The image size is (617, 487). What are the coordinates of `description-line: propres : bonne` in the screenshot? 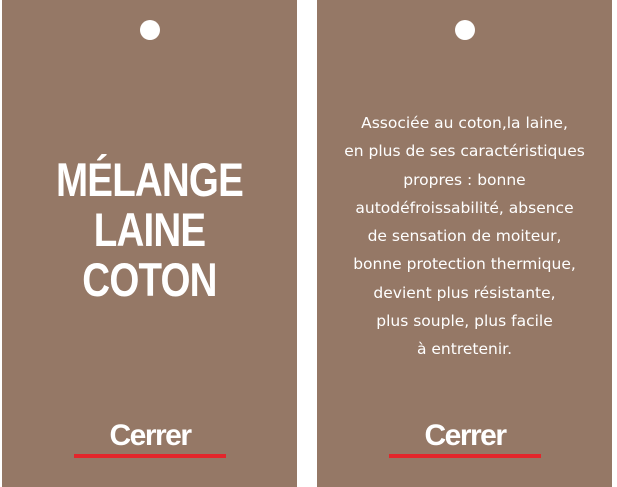 It's located at (464, 179).